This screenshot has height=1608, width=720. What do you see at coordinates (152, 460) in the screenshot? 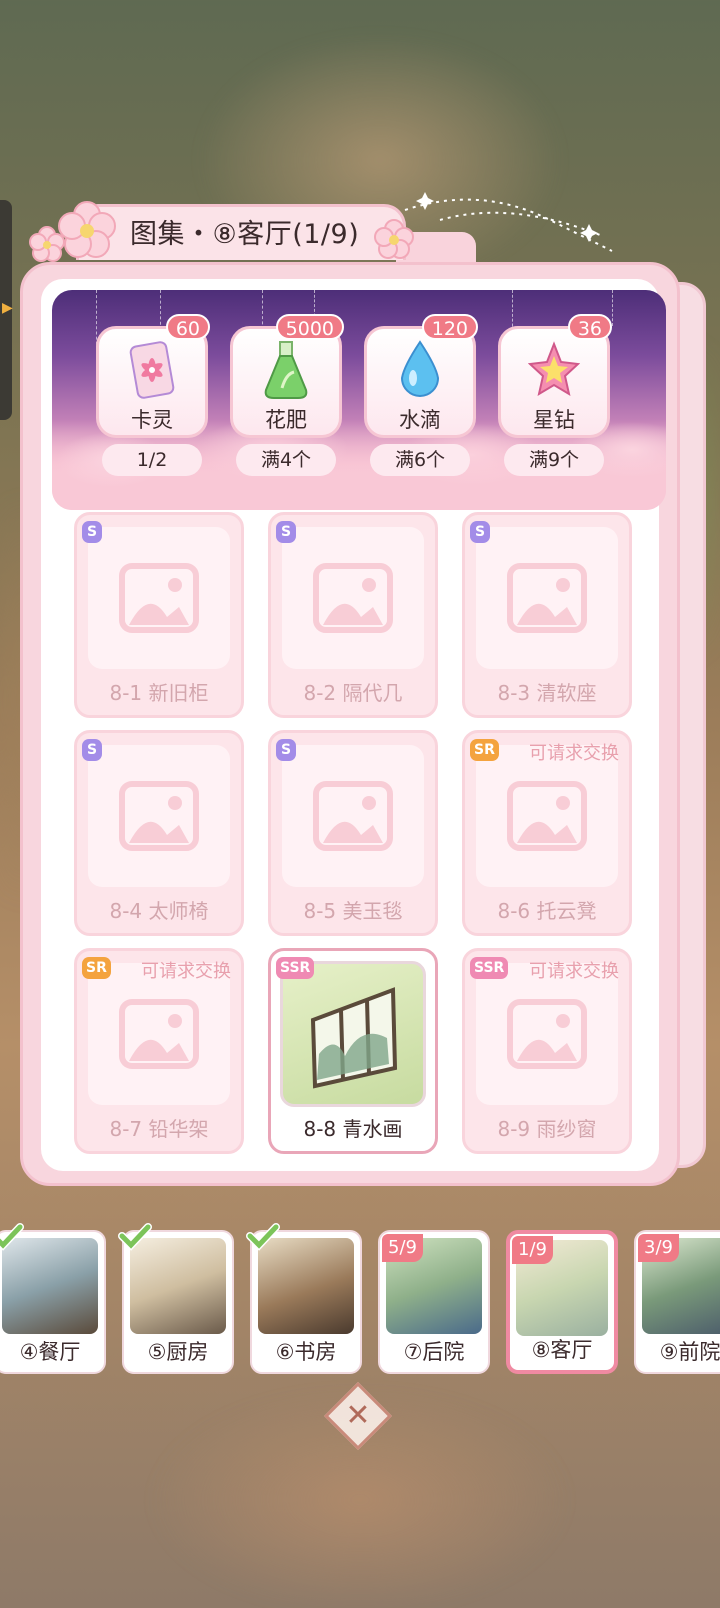
I see `reward-requirement: 1/2` at bounding box center [152, 460].